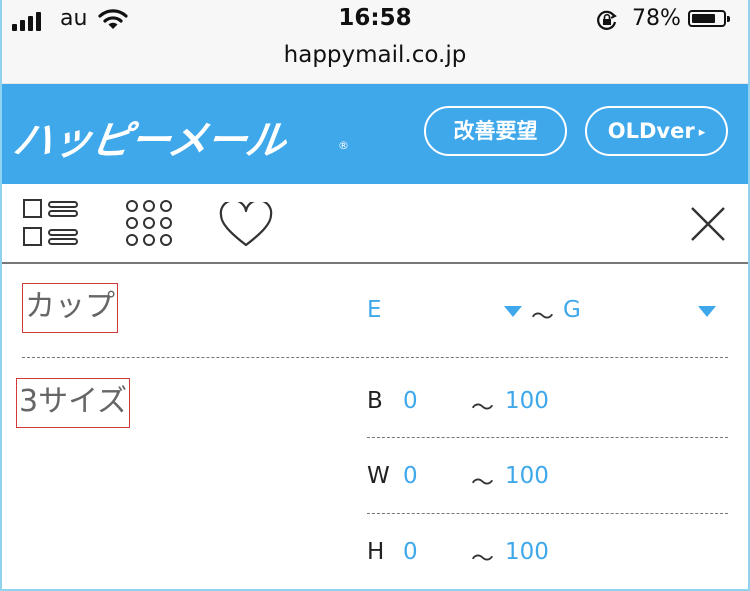 This screenshot has height=591, width=750. What do you see at coordinates (410, 476) in the screenshot?
I see `waist-min-select: 0` at bounding box center [410, 476].